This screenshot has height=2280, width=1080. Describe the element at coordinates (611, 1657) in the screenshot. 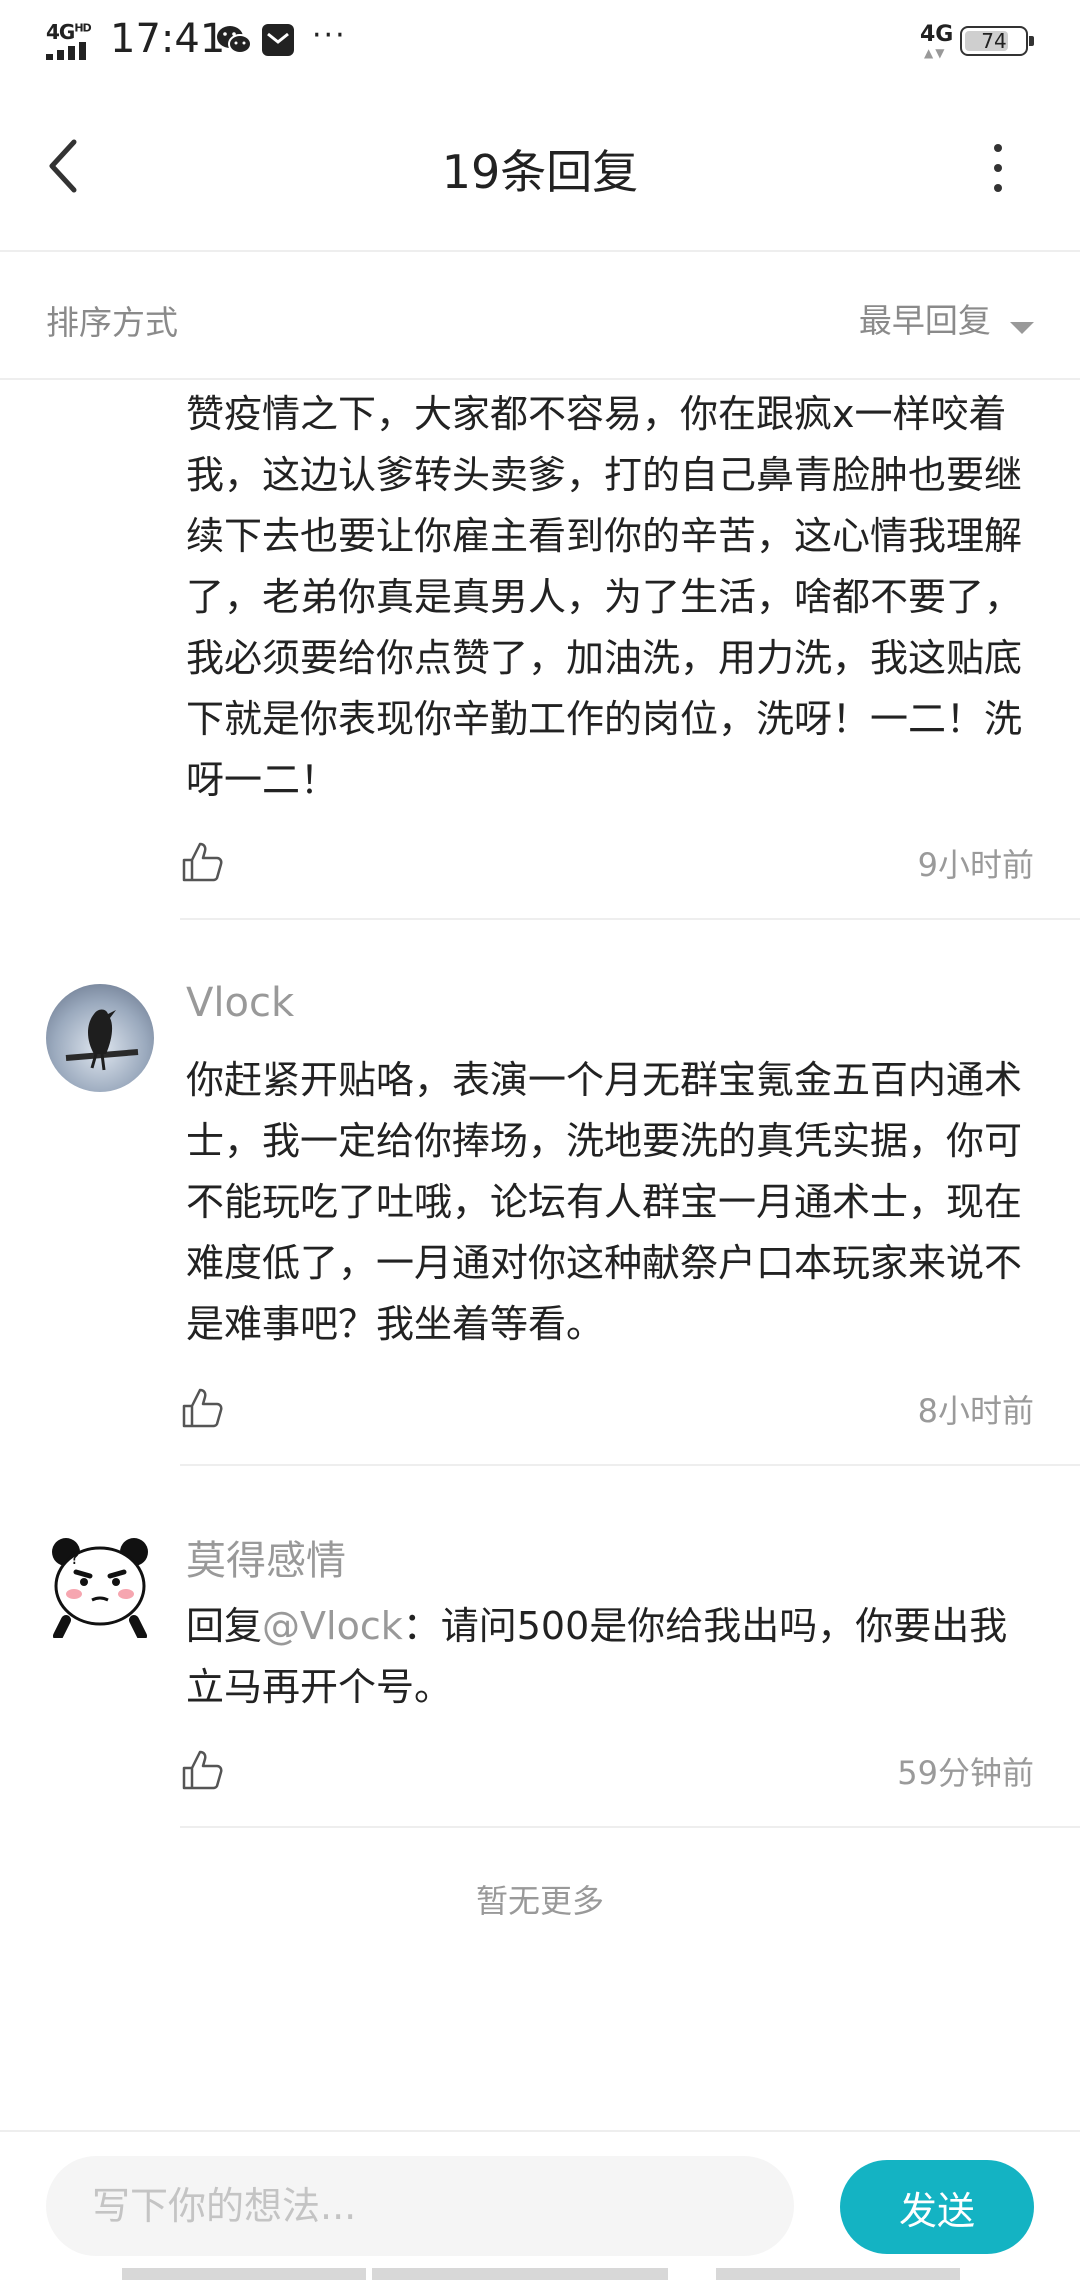

I see `comment-body: 回复@Vlock：请问500是你给我出吗，你要出我立马再开个号。` at that location.